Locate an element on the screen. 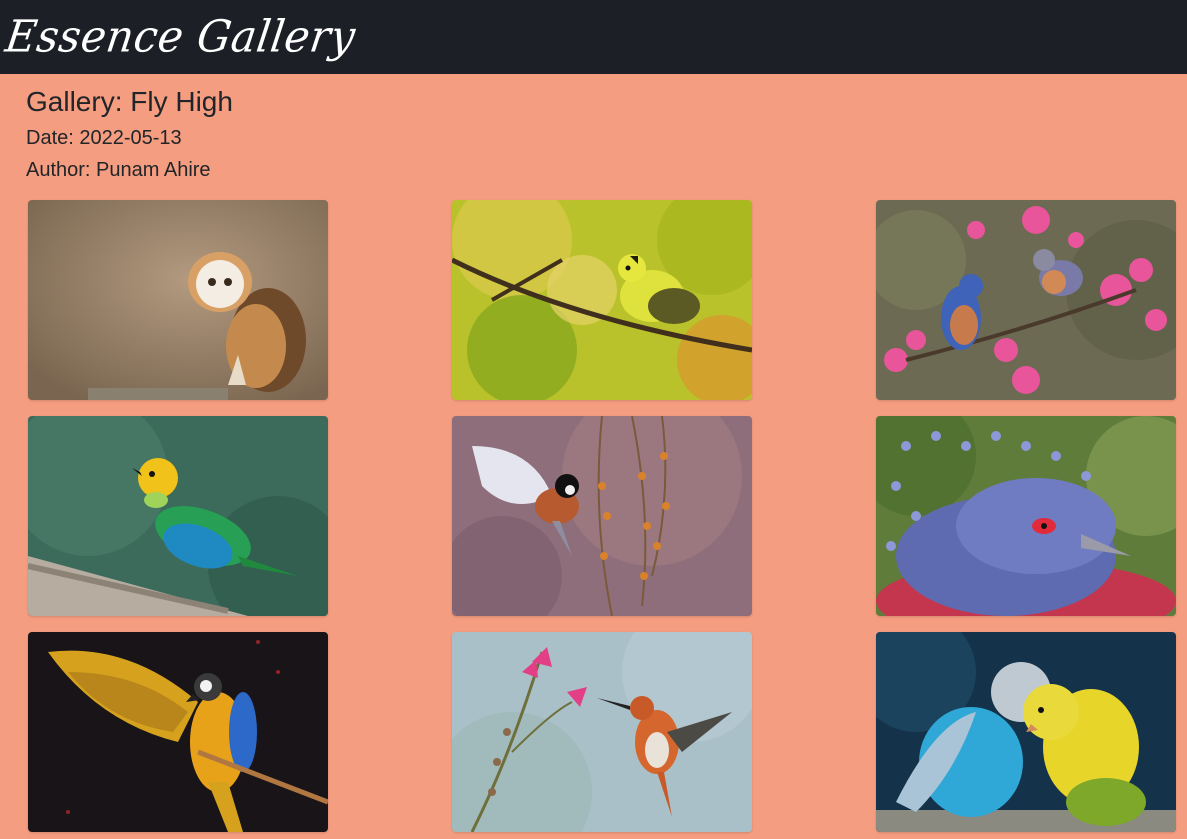  photo-budgerigars is located at coordinates (1026, 732).